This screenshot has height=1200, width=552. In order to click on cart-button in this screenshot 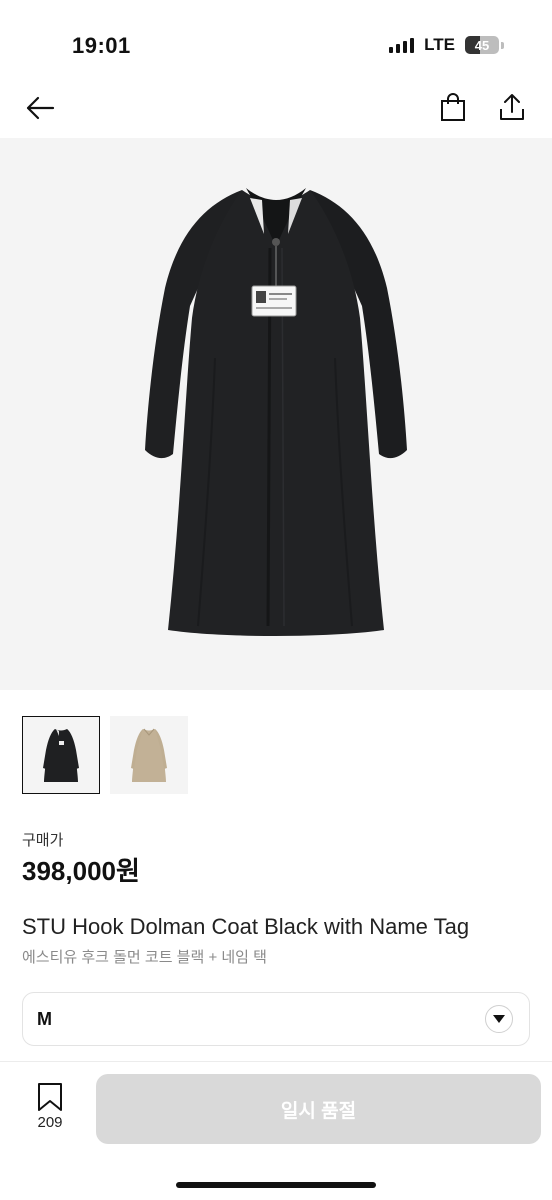, I will do `click(453, 107)`.